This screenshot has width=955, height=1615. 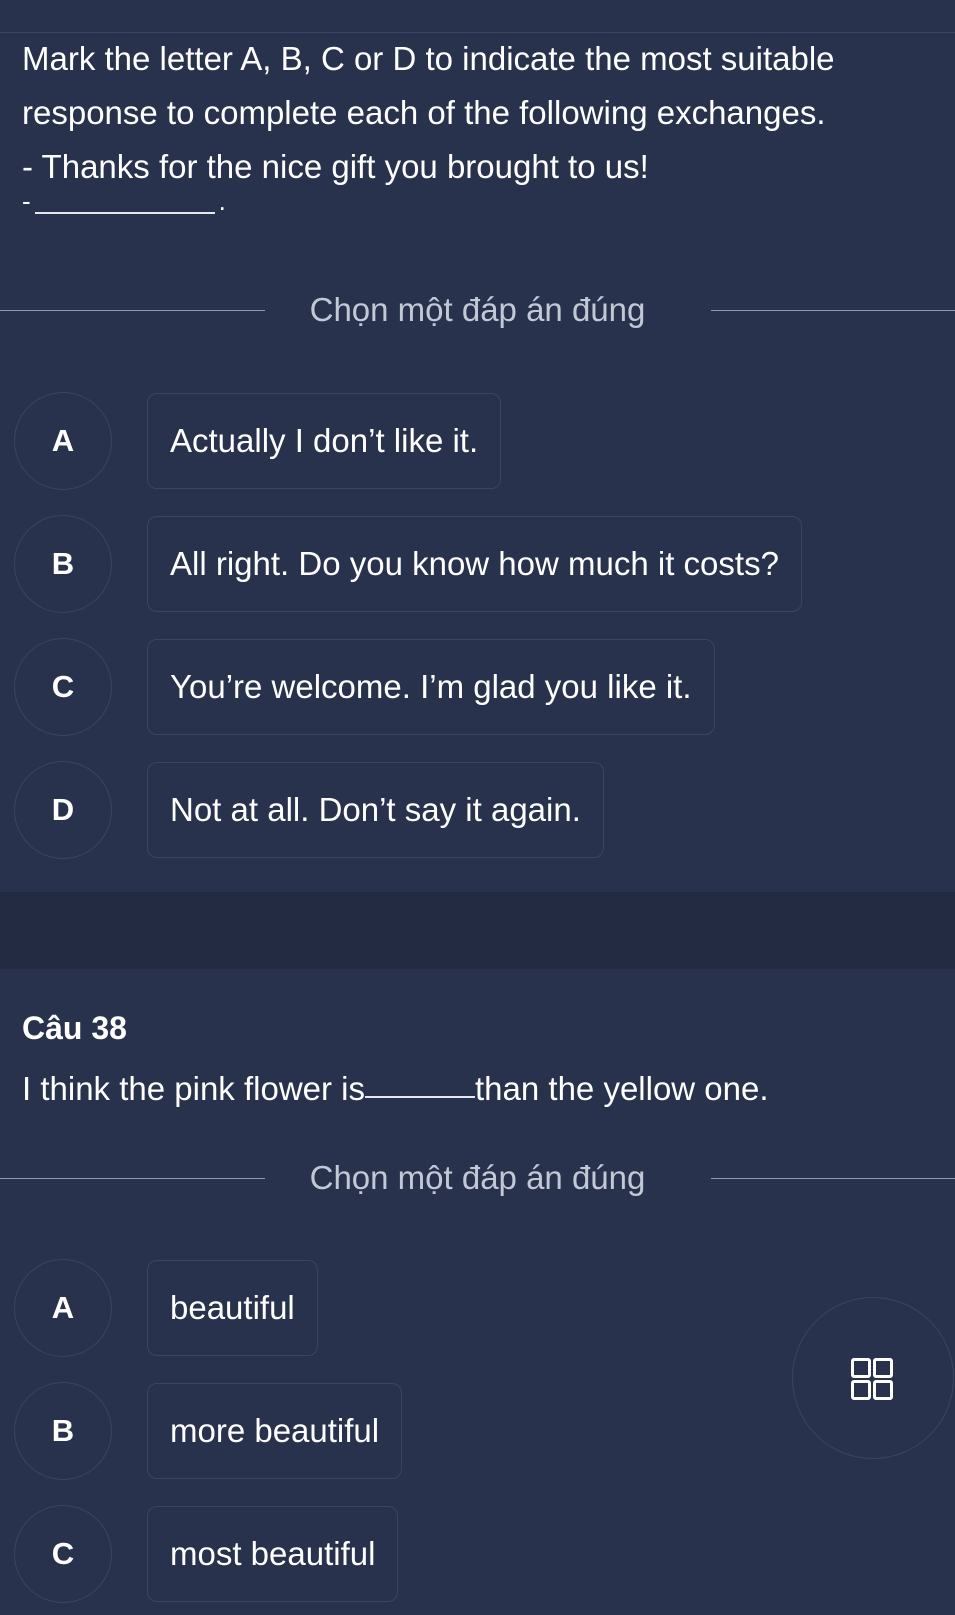 I want to click on blank-suffix: ., so click(x=222, y=201).